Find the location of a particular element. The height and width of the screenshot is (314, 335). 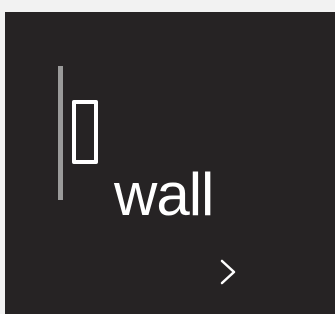

chevron-right-icon is located at coordinates (228, 272).